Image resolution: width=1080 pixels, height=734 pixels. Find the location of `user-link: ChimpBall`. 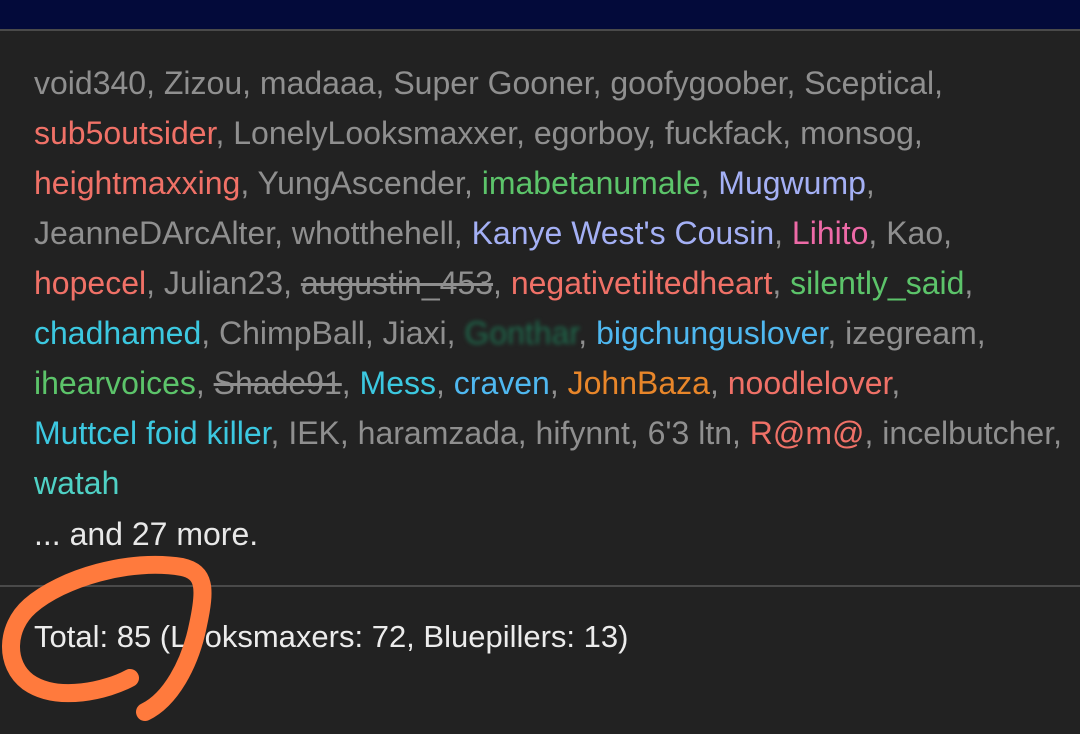

user-link: ChimpBall is located at coordinates (292, 333).